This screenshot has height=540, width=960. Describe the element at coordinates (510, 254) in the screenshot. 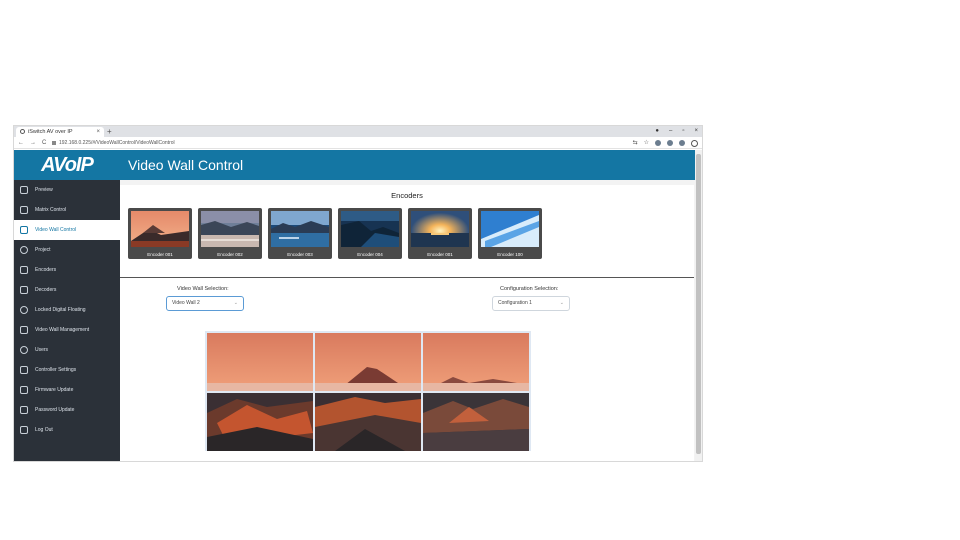

I see `encoder-label: Encoder 100` at that location.